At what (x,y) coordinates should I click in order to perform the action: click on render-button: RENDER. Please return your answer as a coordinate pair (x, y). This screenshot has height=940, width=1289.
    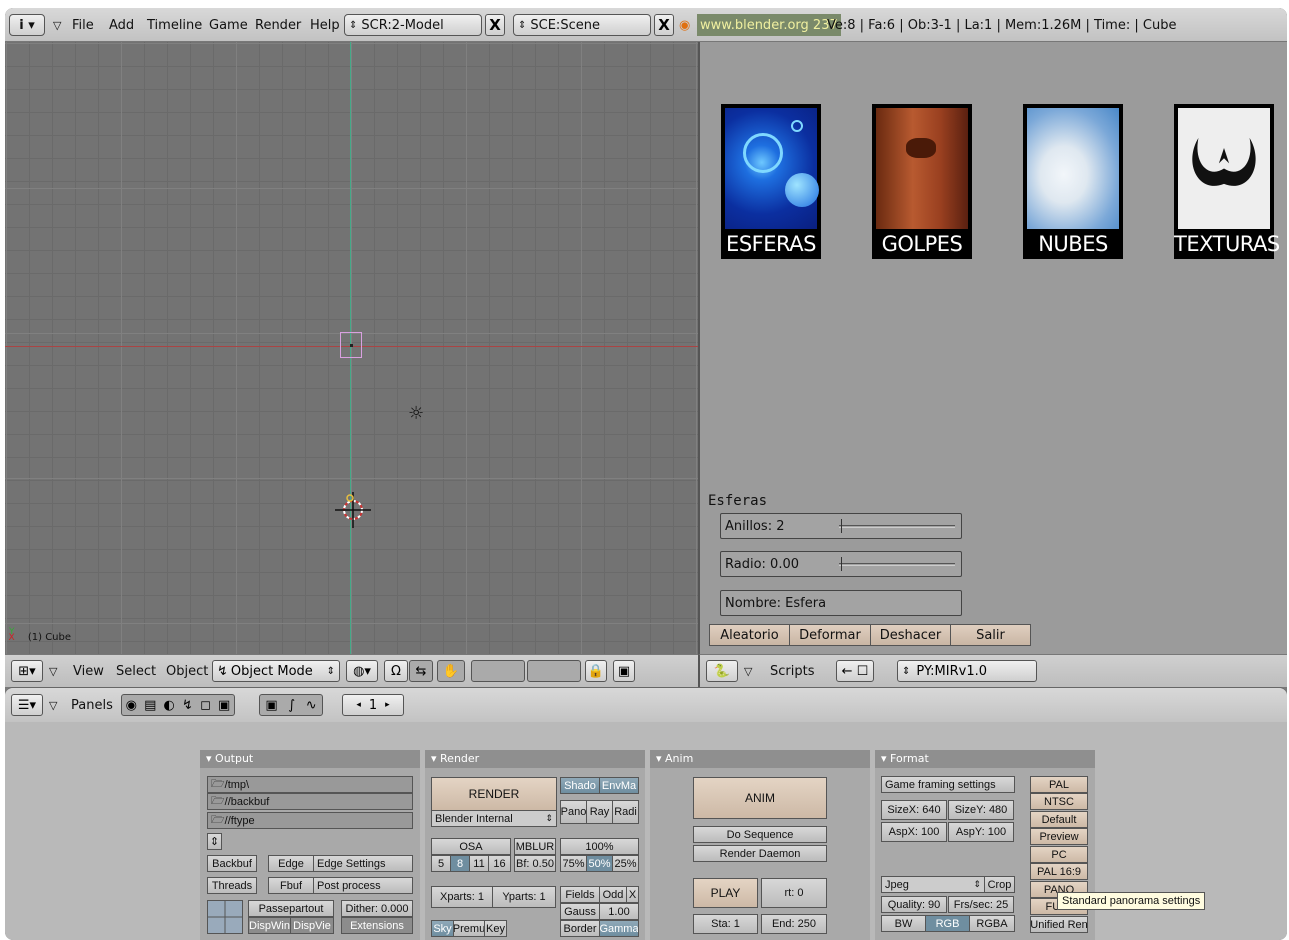
    Looking at the image, I should click on (494, 794).